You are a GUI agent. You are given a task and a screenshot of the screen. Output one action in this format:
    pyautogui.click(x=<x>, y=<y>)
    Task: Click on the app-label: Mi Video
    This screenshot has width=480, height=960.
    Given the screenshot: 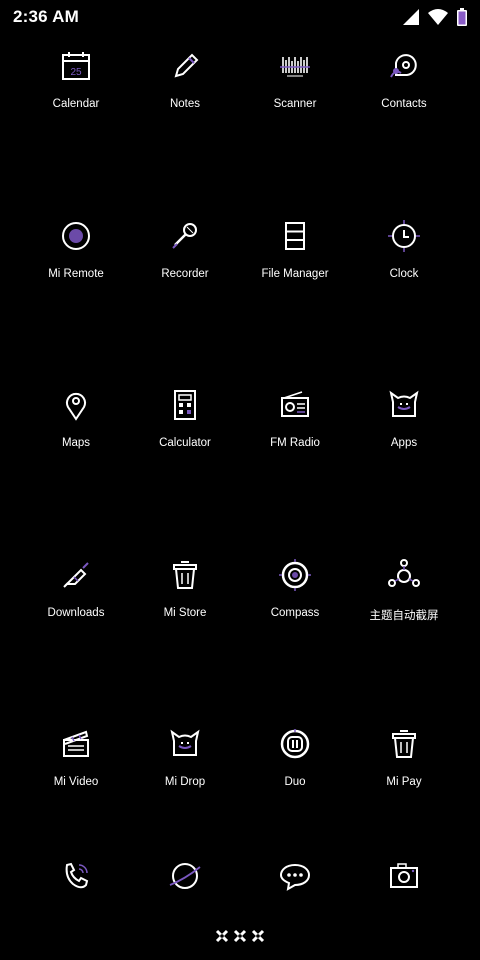 What is the action you would take?
    pyautogui.click(x=76, y=782)
    